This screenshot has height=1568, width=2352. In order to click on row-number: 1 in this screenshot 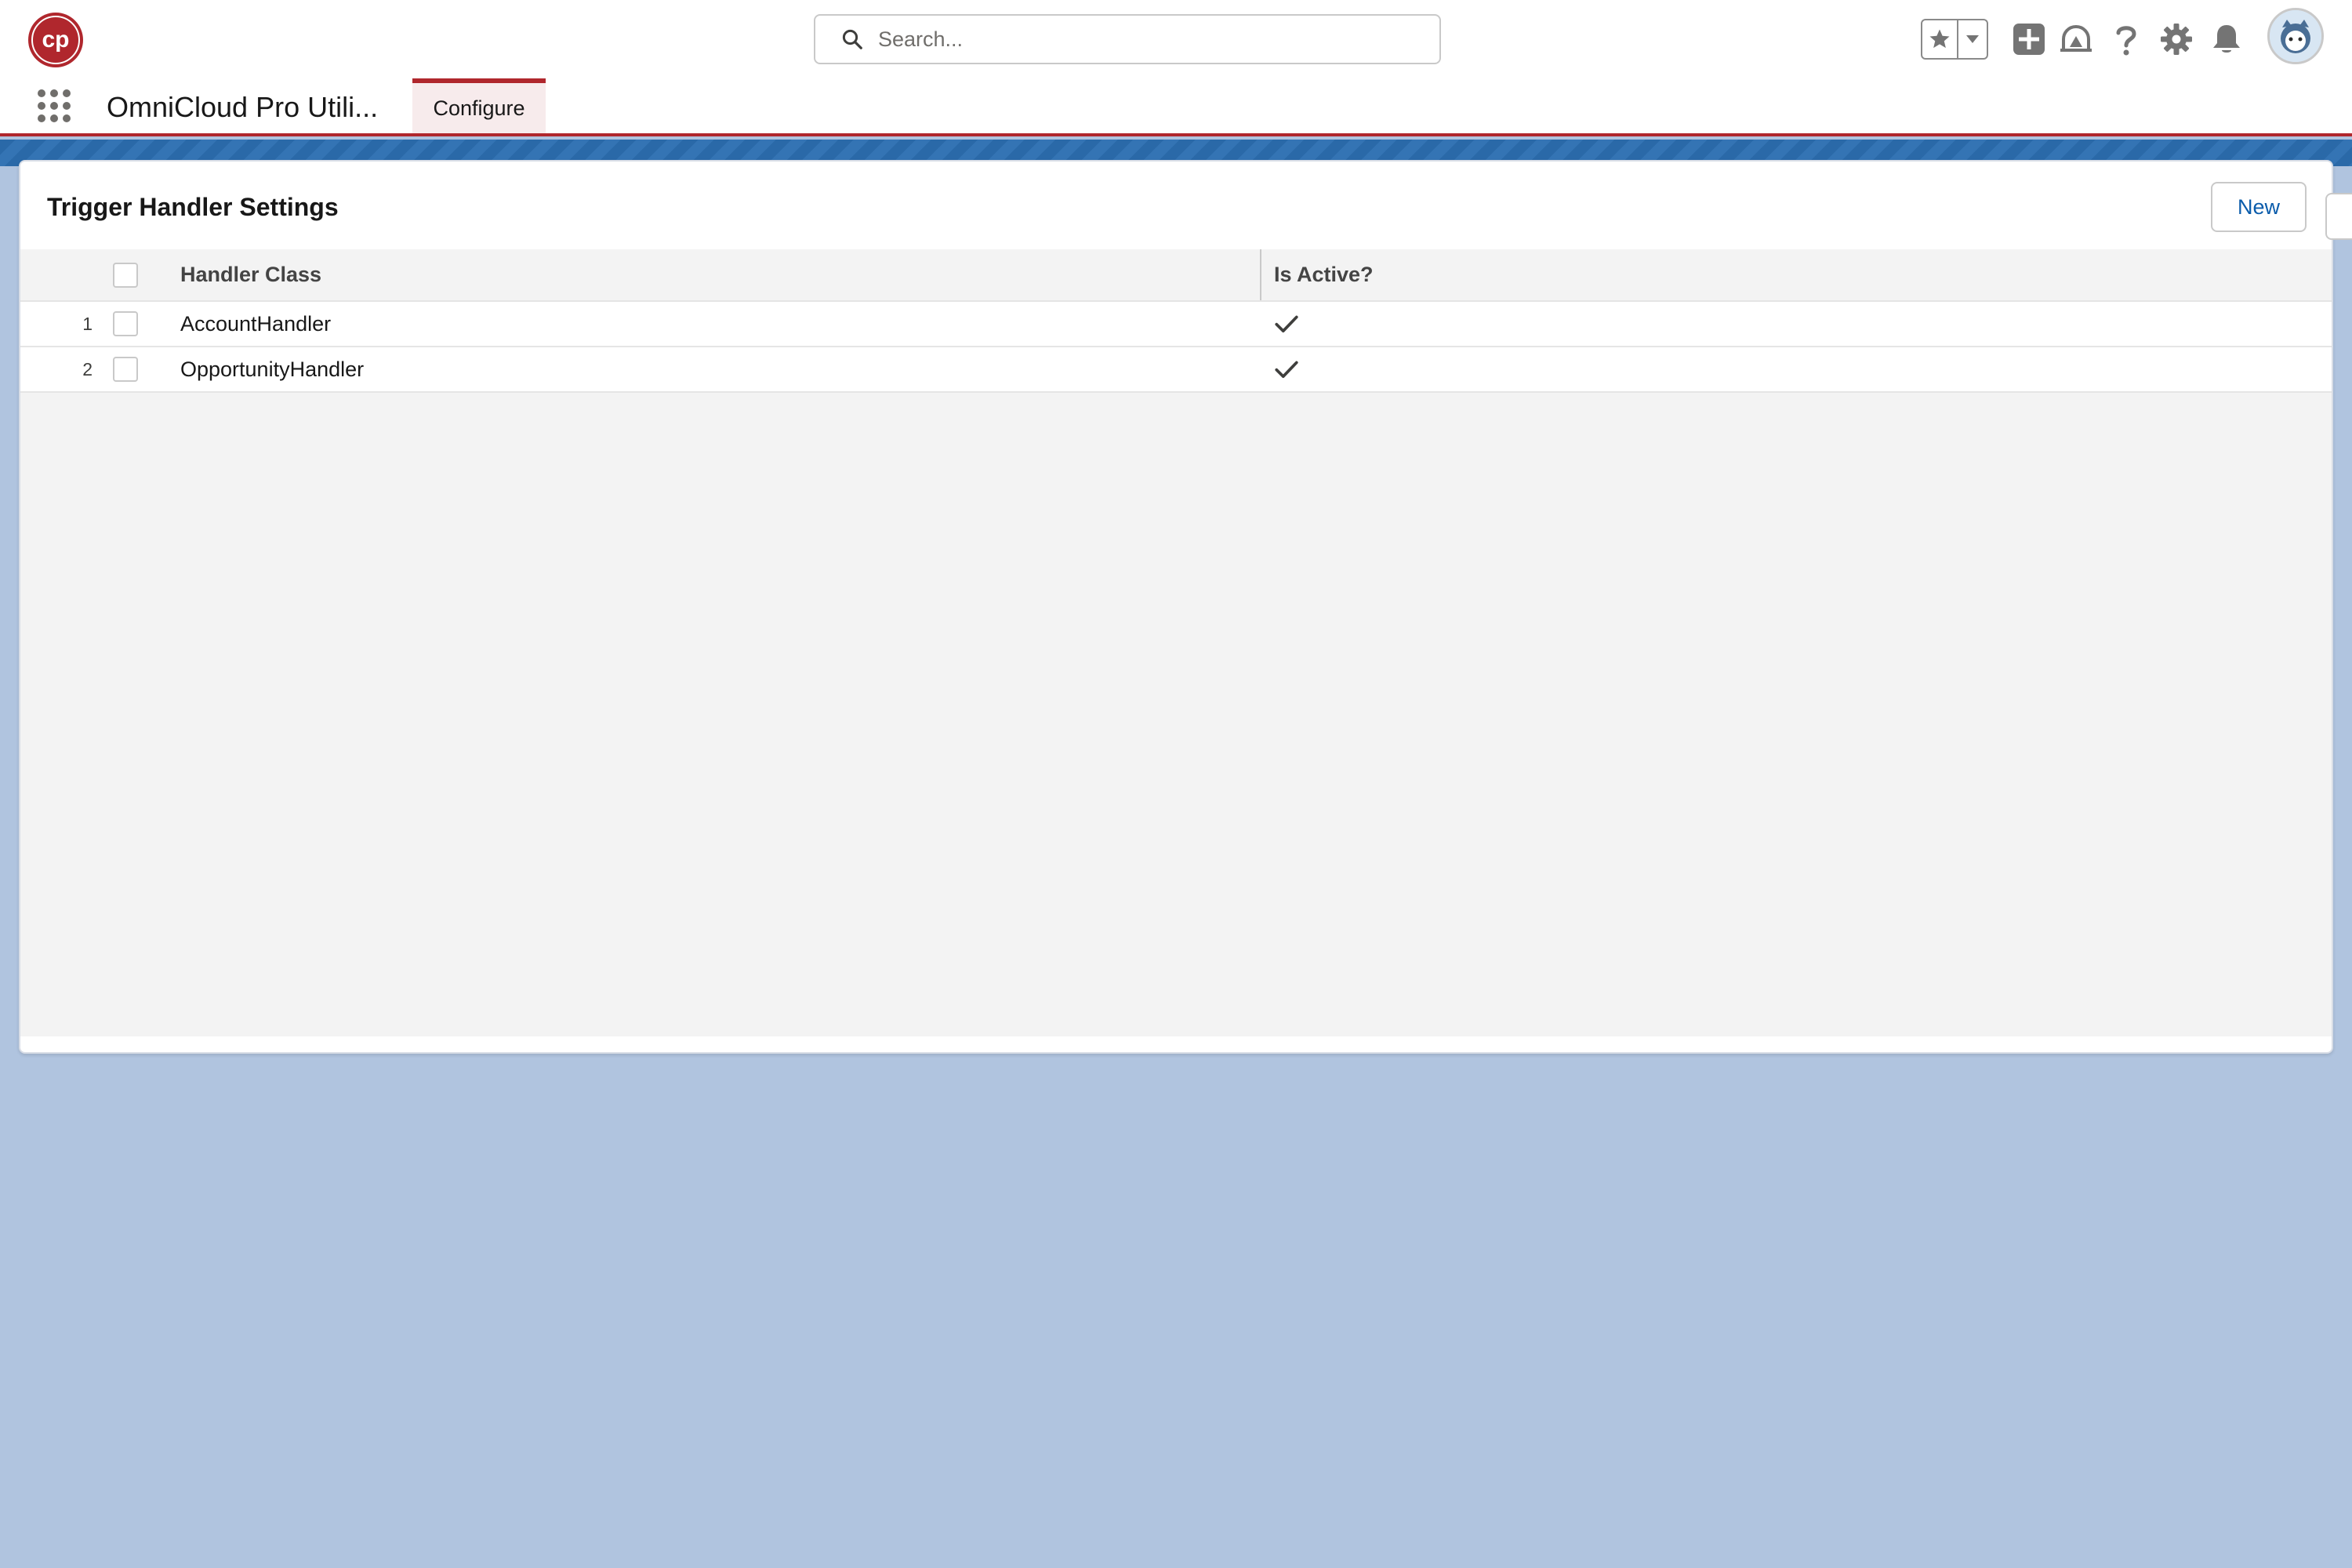, I will do `click(87, 323)`.